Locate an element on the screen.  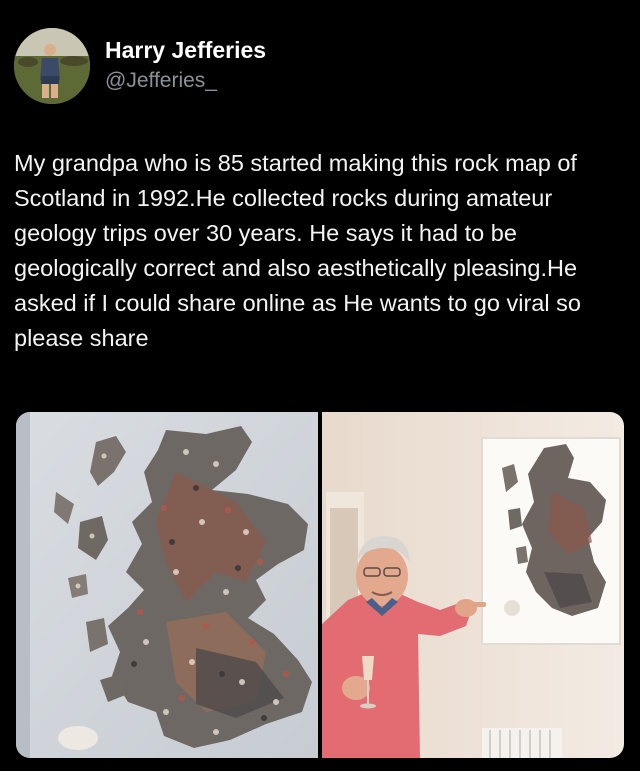
avatar is located at coordinates (52, 66).